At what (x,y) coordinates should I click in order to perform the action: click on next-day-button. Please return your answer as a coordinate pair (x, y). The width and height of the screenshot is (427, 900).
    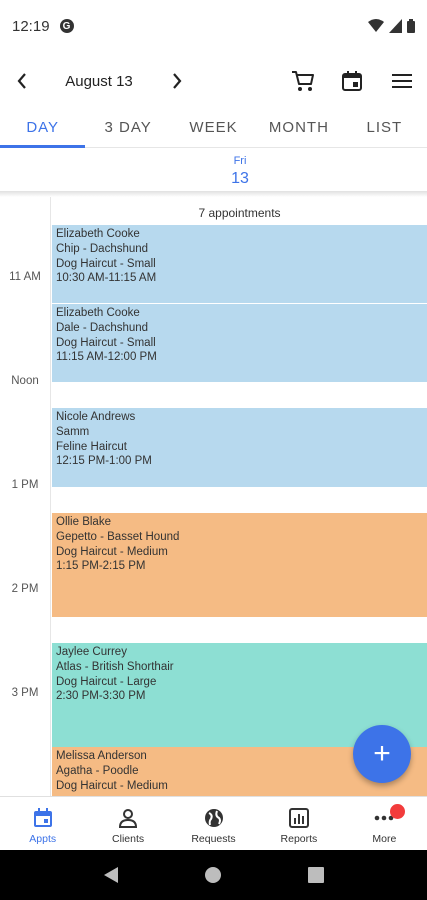
    Looking at the image, I should click on (177, 81).